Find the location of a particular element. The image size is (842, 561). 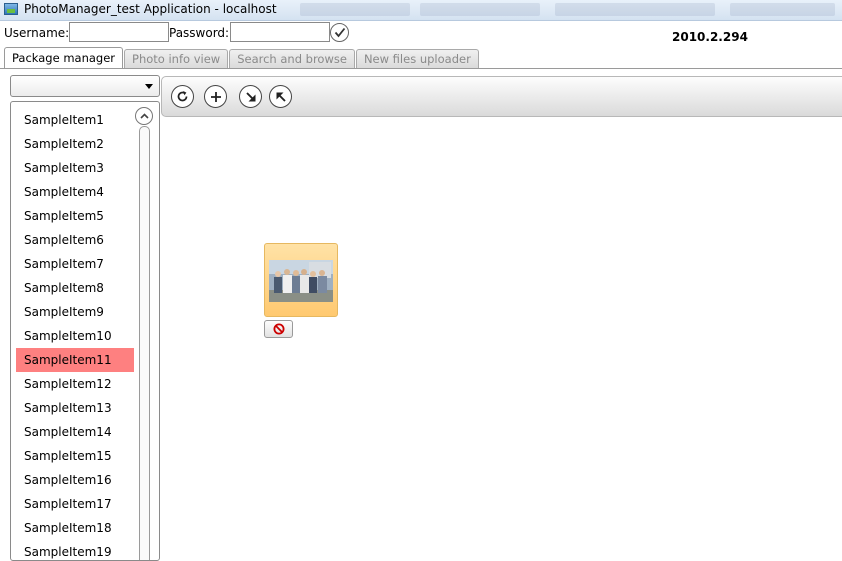

list-item: SampleItem2 is located at coordinates (75, 144).